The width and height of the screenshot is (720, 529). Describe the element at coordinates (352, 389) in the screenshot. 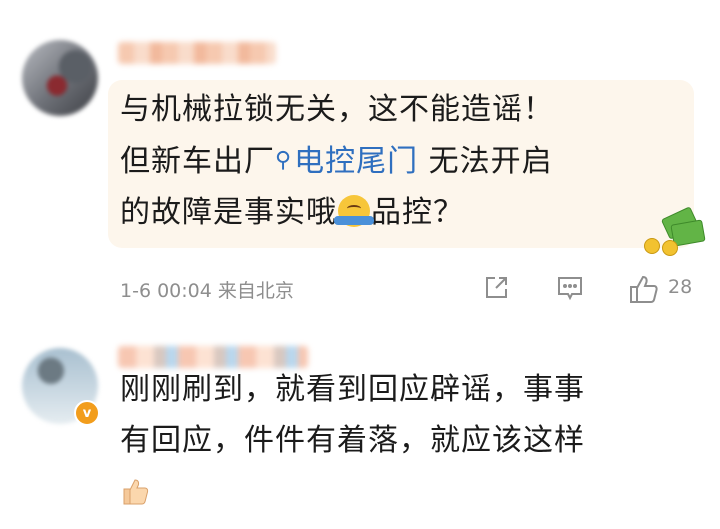

I see `comment-line-1: 刚刚刷到，就看到回应辟谣，事事` at that location.